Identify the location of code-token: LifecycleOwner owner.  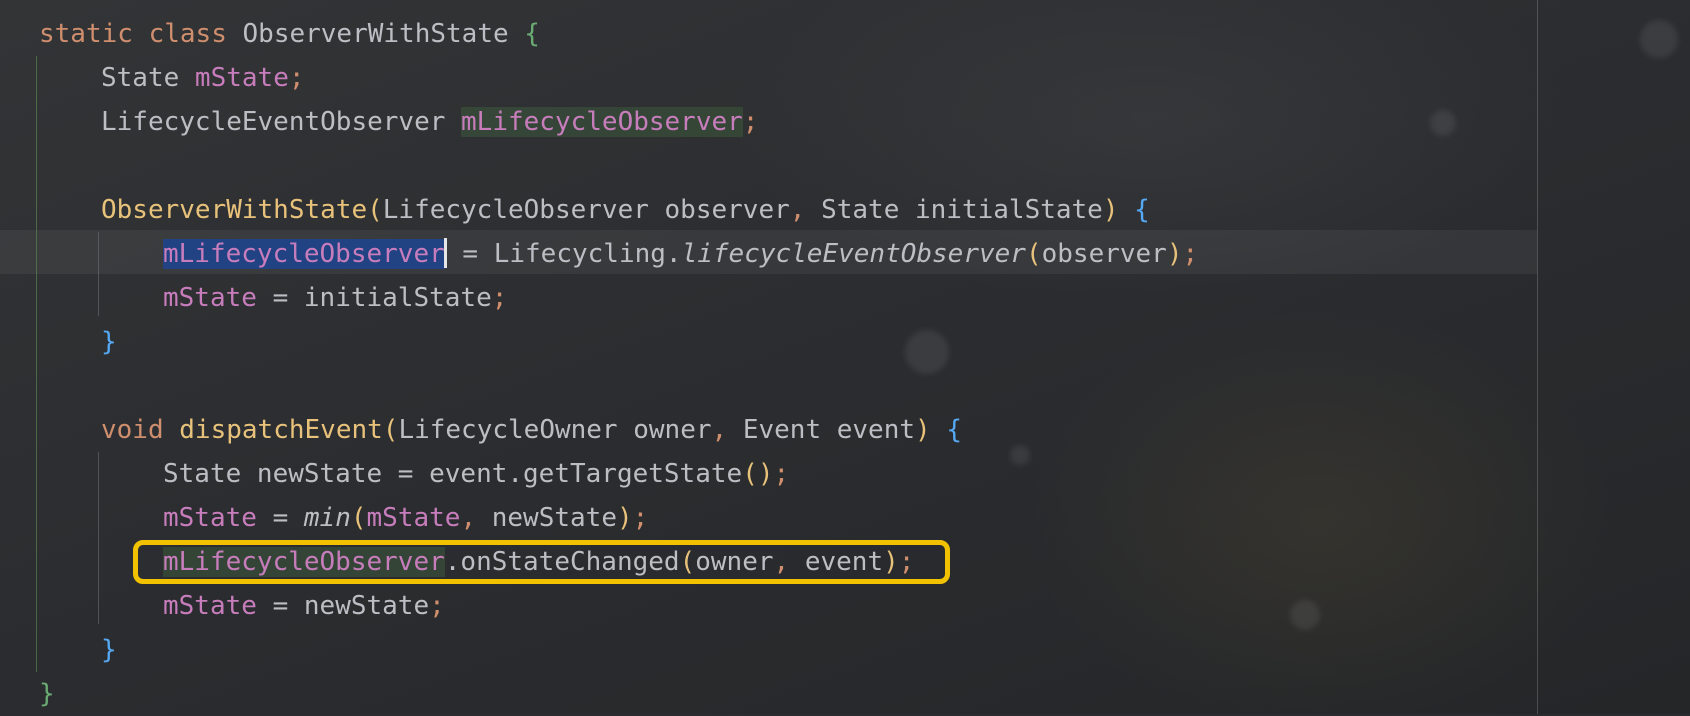
(555, 430).